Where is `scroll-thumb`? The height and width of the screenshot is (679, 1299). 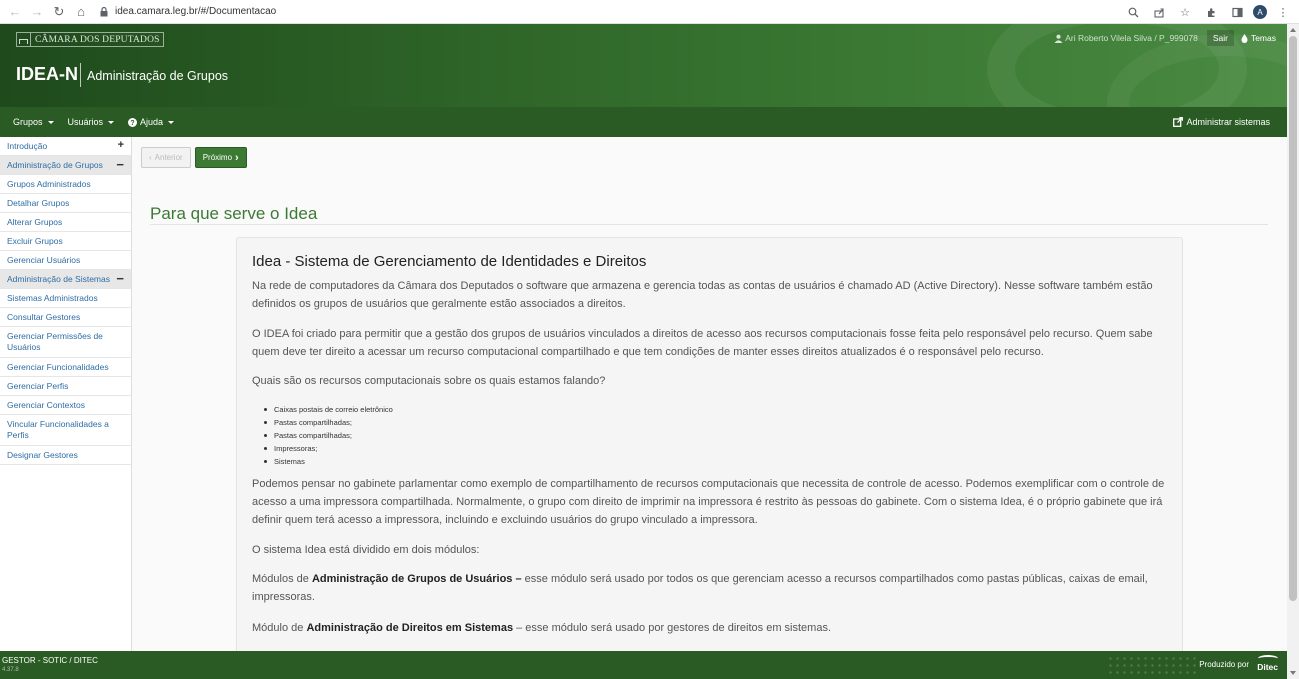
scroll-thumb is located at coordinates (1293, 318).